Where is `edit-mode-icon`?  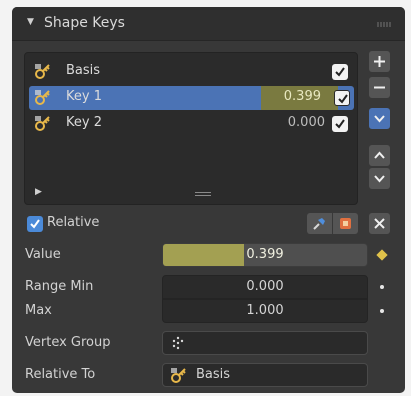 edit-mode-icon is located at coordinates (345, 223).